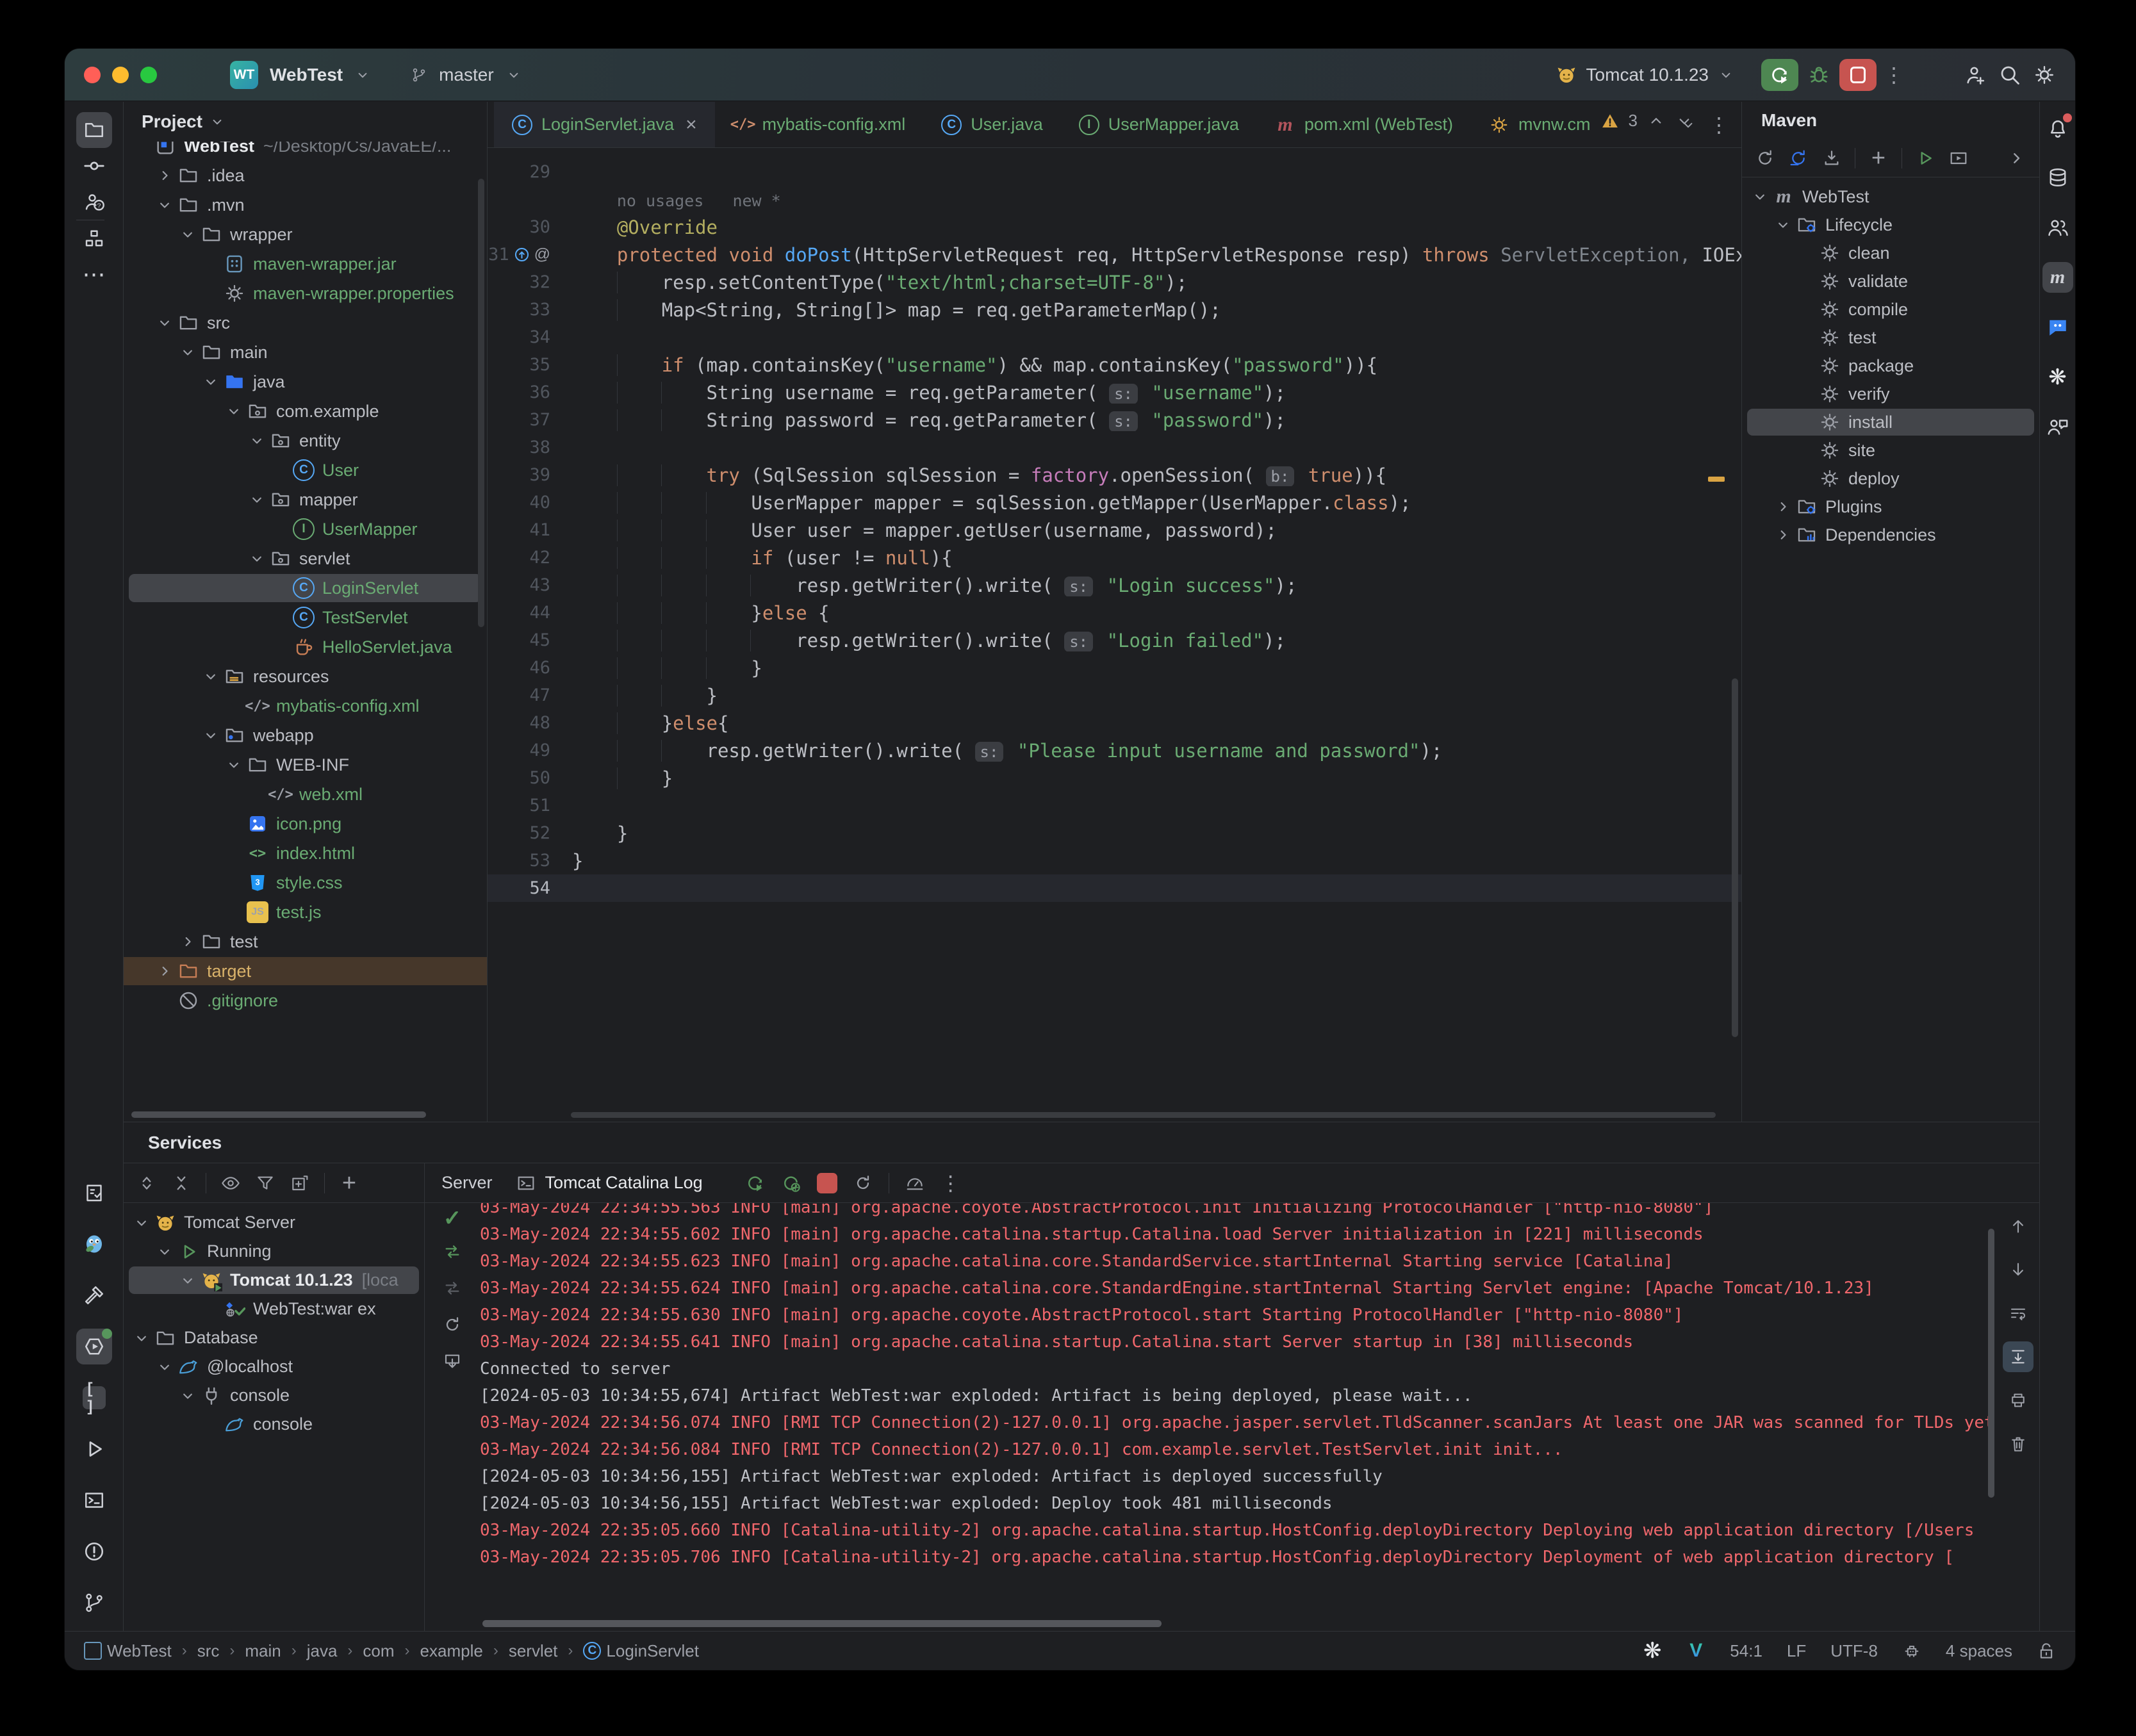 Image resolution: width=2136 pixels, height=1736 pixels. I want to click on tool-stripe-folder-tool-button, so click(94, 130).